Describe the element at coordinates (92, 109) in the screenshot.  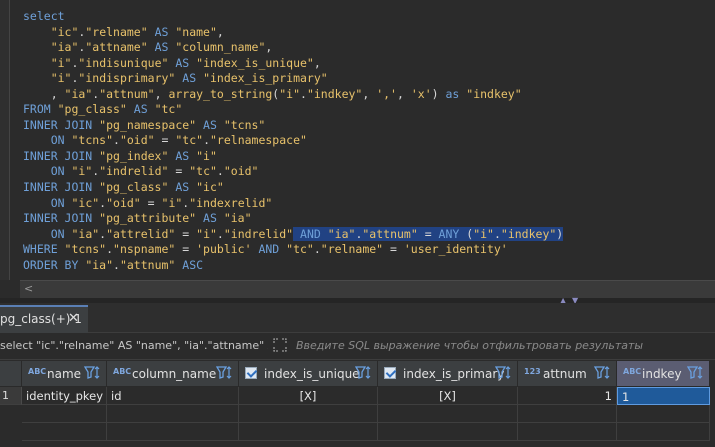
I see `code-token: "pg_class"` at that location.